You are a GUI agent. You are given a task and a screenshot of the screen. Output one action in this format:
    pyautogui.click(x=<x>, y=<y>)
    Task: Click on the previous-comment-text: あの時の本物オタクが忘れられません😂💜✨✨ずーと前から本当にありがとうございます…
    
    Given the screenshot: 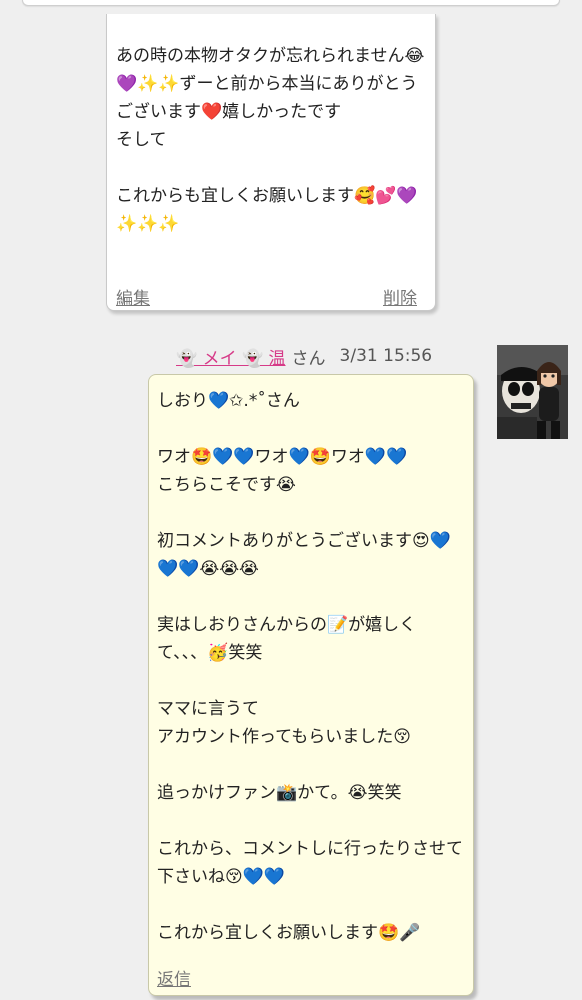 What is the action you would take?
    pyautogui.click(x=270, y=140)
    